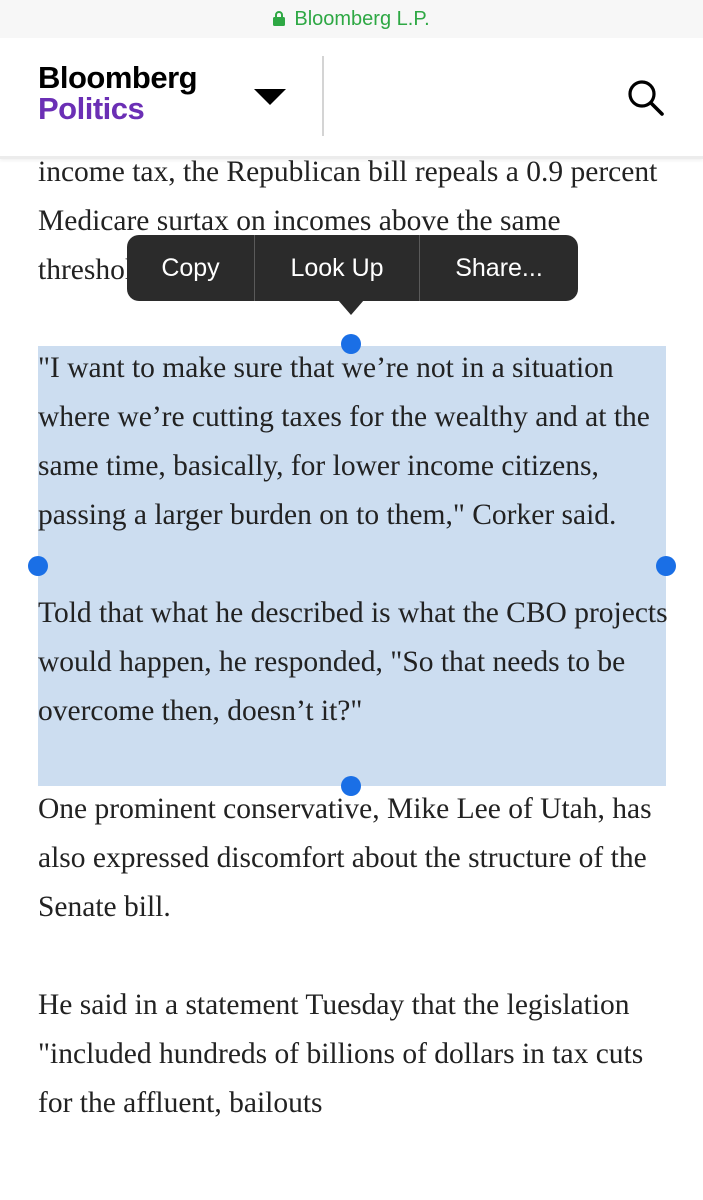  I want to click on selection-handle-top, so click(351, 344).